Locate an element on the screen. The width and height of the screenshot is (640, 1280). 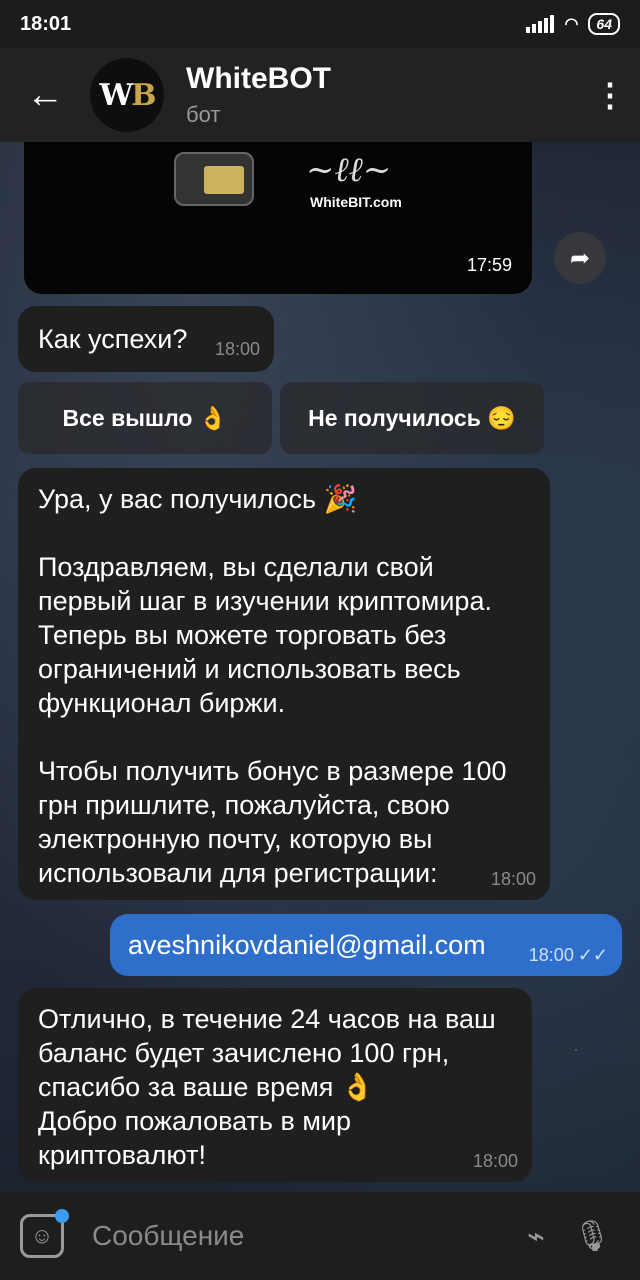
notification-dot is located at coordinates (62, 1216).